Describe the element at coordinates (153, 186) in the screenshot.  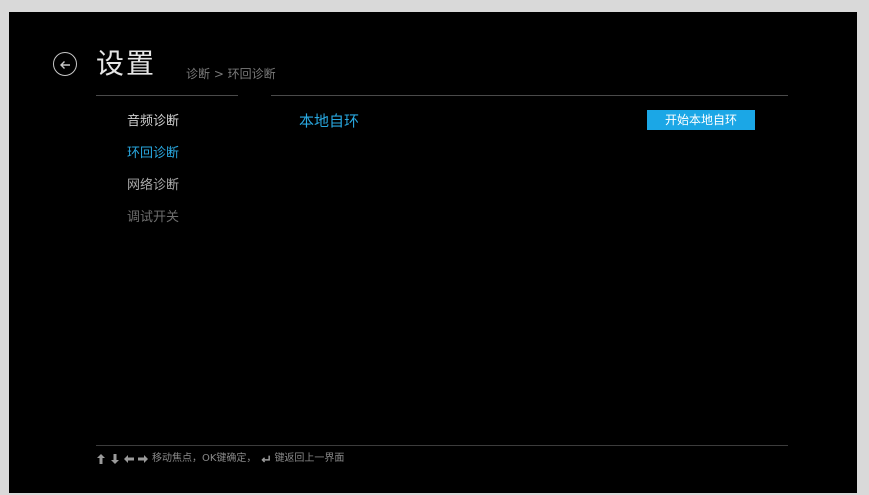
I see `sidebar-item-network-diagnosis: 网络诊断` at that location.